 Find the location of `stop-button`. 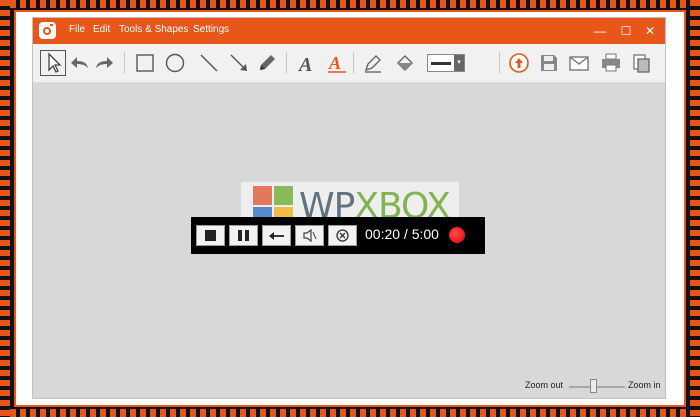

stop-button is located at coordinates (210, 235).